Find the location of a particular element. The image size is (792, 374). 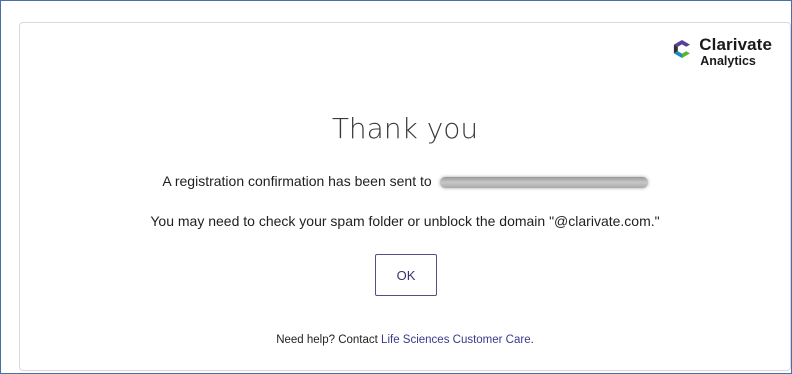

redacted-email is located at coordinates (543, 182).